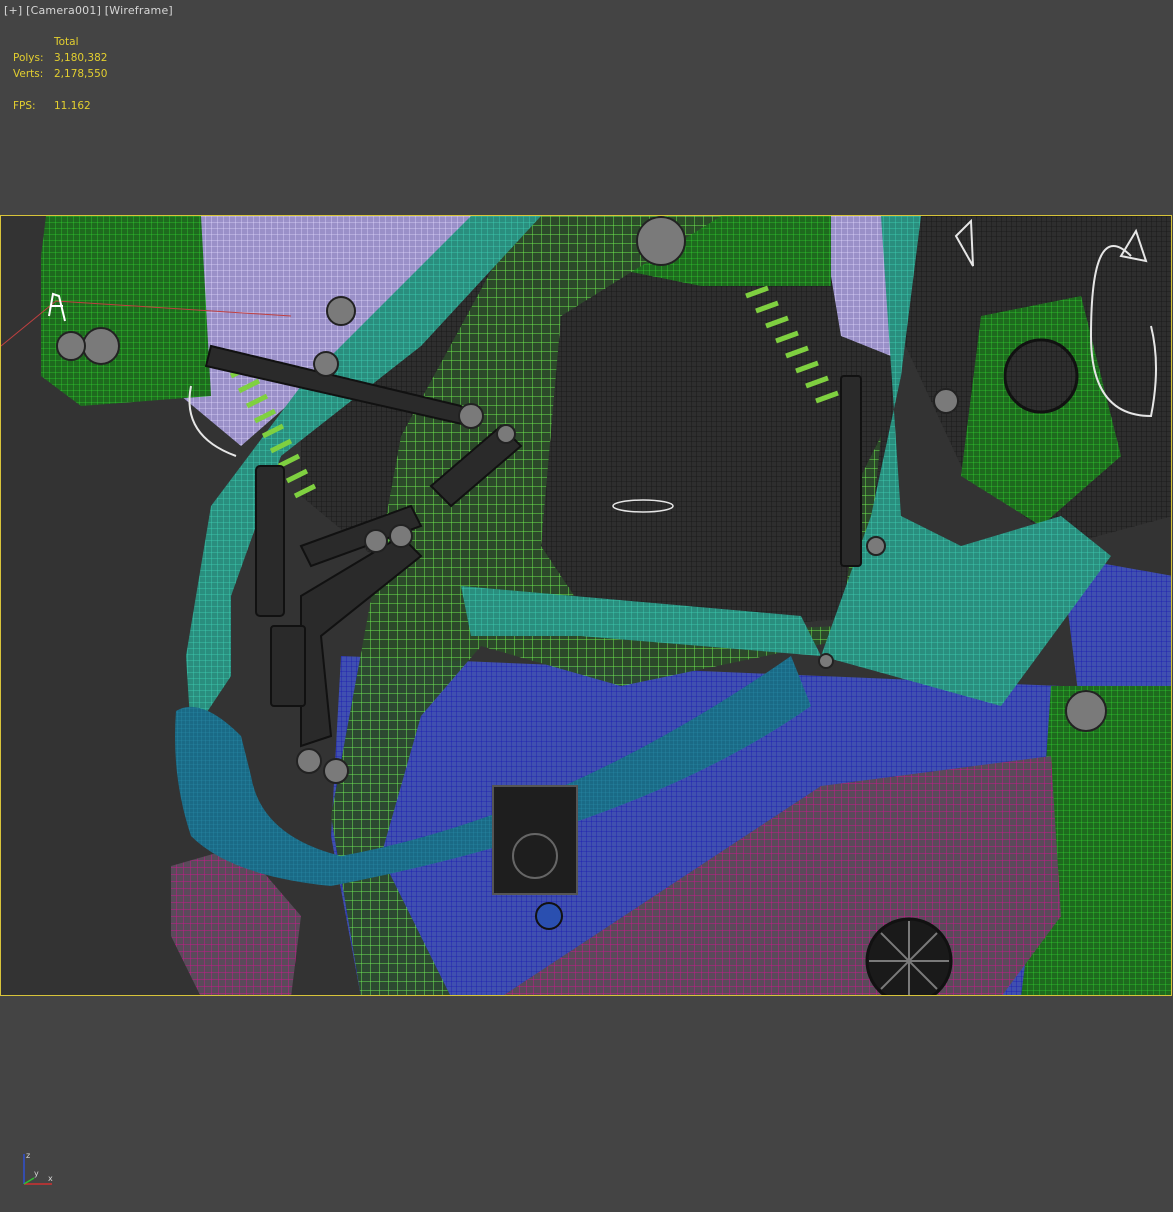 The height and width of the screenshot is (1212, 1173). Describe the element at coordinates (81, 74) in the screenshot. I see `verts-value: 2,178,550` at that location.